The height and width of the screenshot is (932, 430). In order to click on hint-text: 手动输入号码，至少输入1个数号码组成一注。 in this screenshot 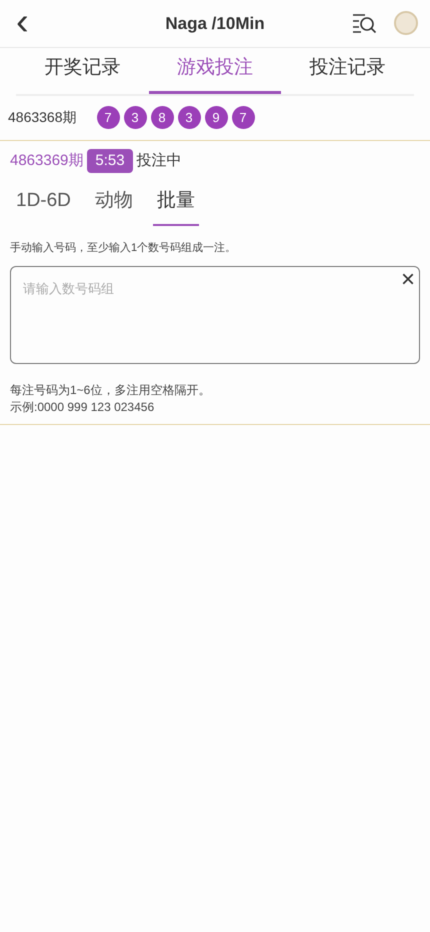, I will do `click(123, 248)`.